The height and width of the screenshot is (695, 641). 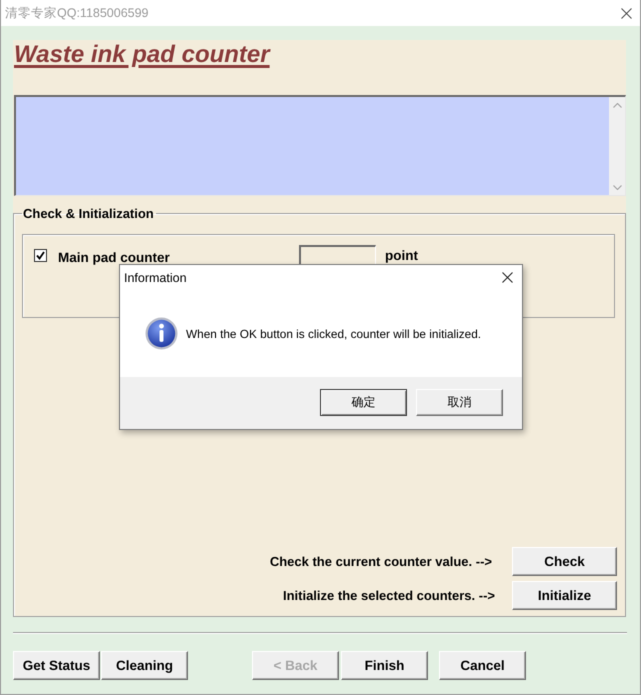 What do you see at coordinates (401, 256) in the screenshot?
I see `unit-label: point` at bounding box center [401, 256].